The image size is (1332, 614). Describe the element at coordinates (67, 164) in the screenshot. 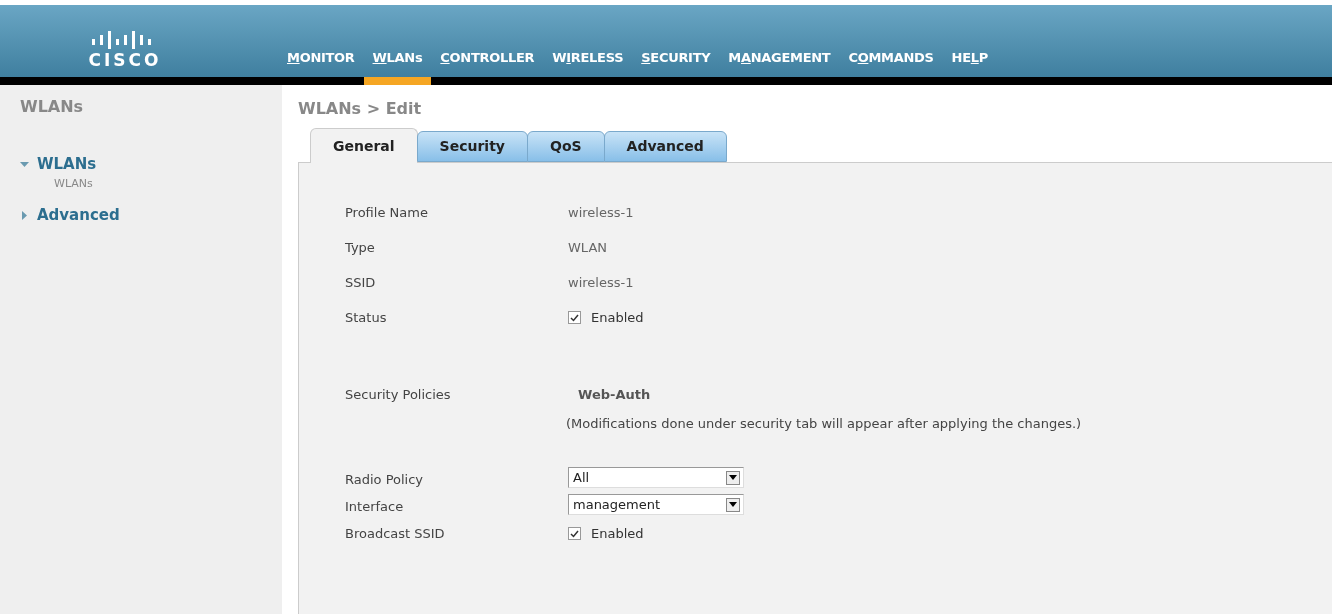

I see `sidebar-item: WLANs` at that location.